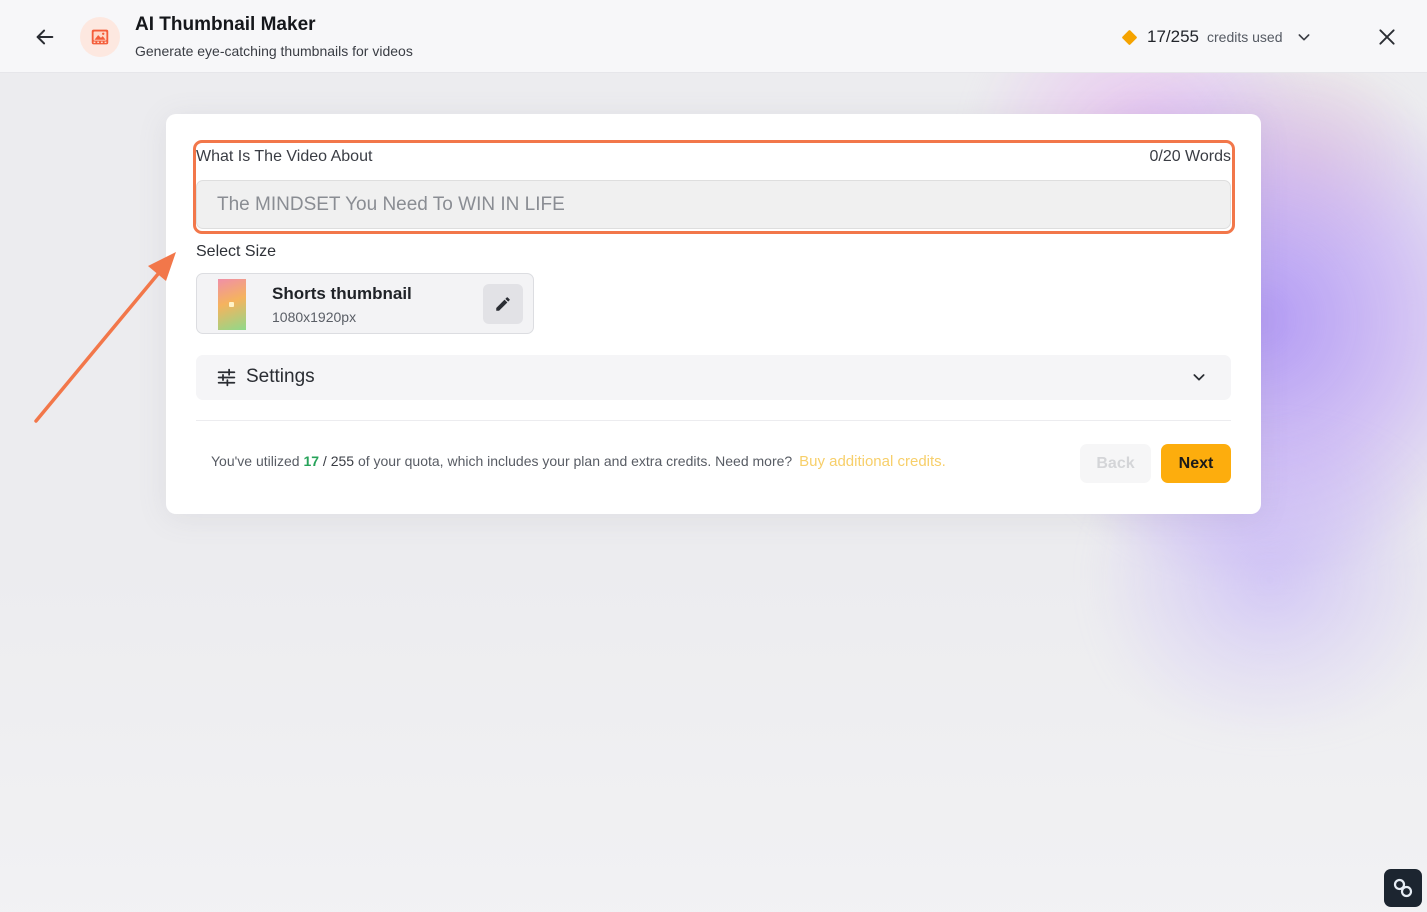 This screenshot has height=912, width=1427. I want to click on credits-label: credits used, so click(1245, 37).